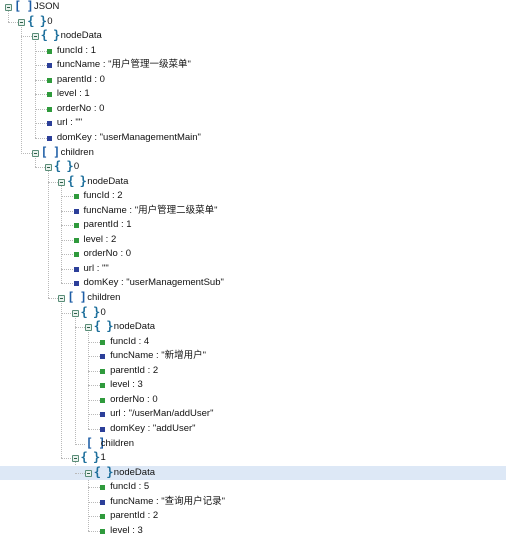 This screenshot has width=506, height=538. What do you see at coordinates (73, 93) in the screenshot?
I see `tree-leaf-label: level : 1` at bounding box center [73, 93].